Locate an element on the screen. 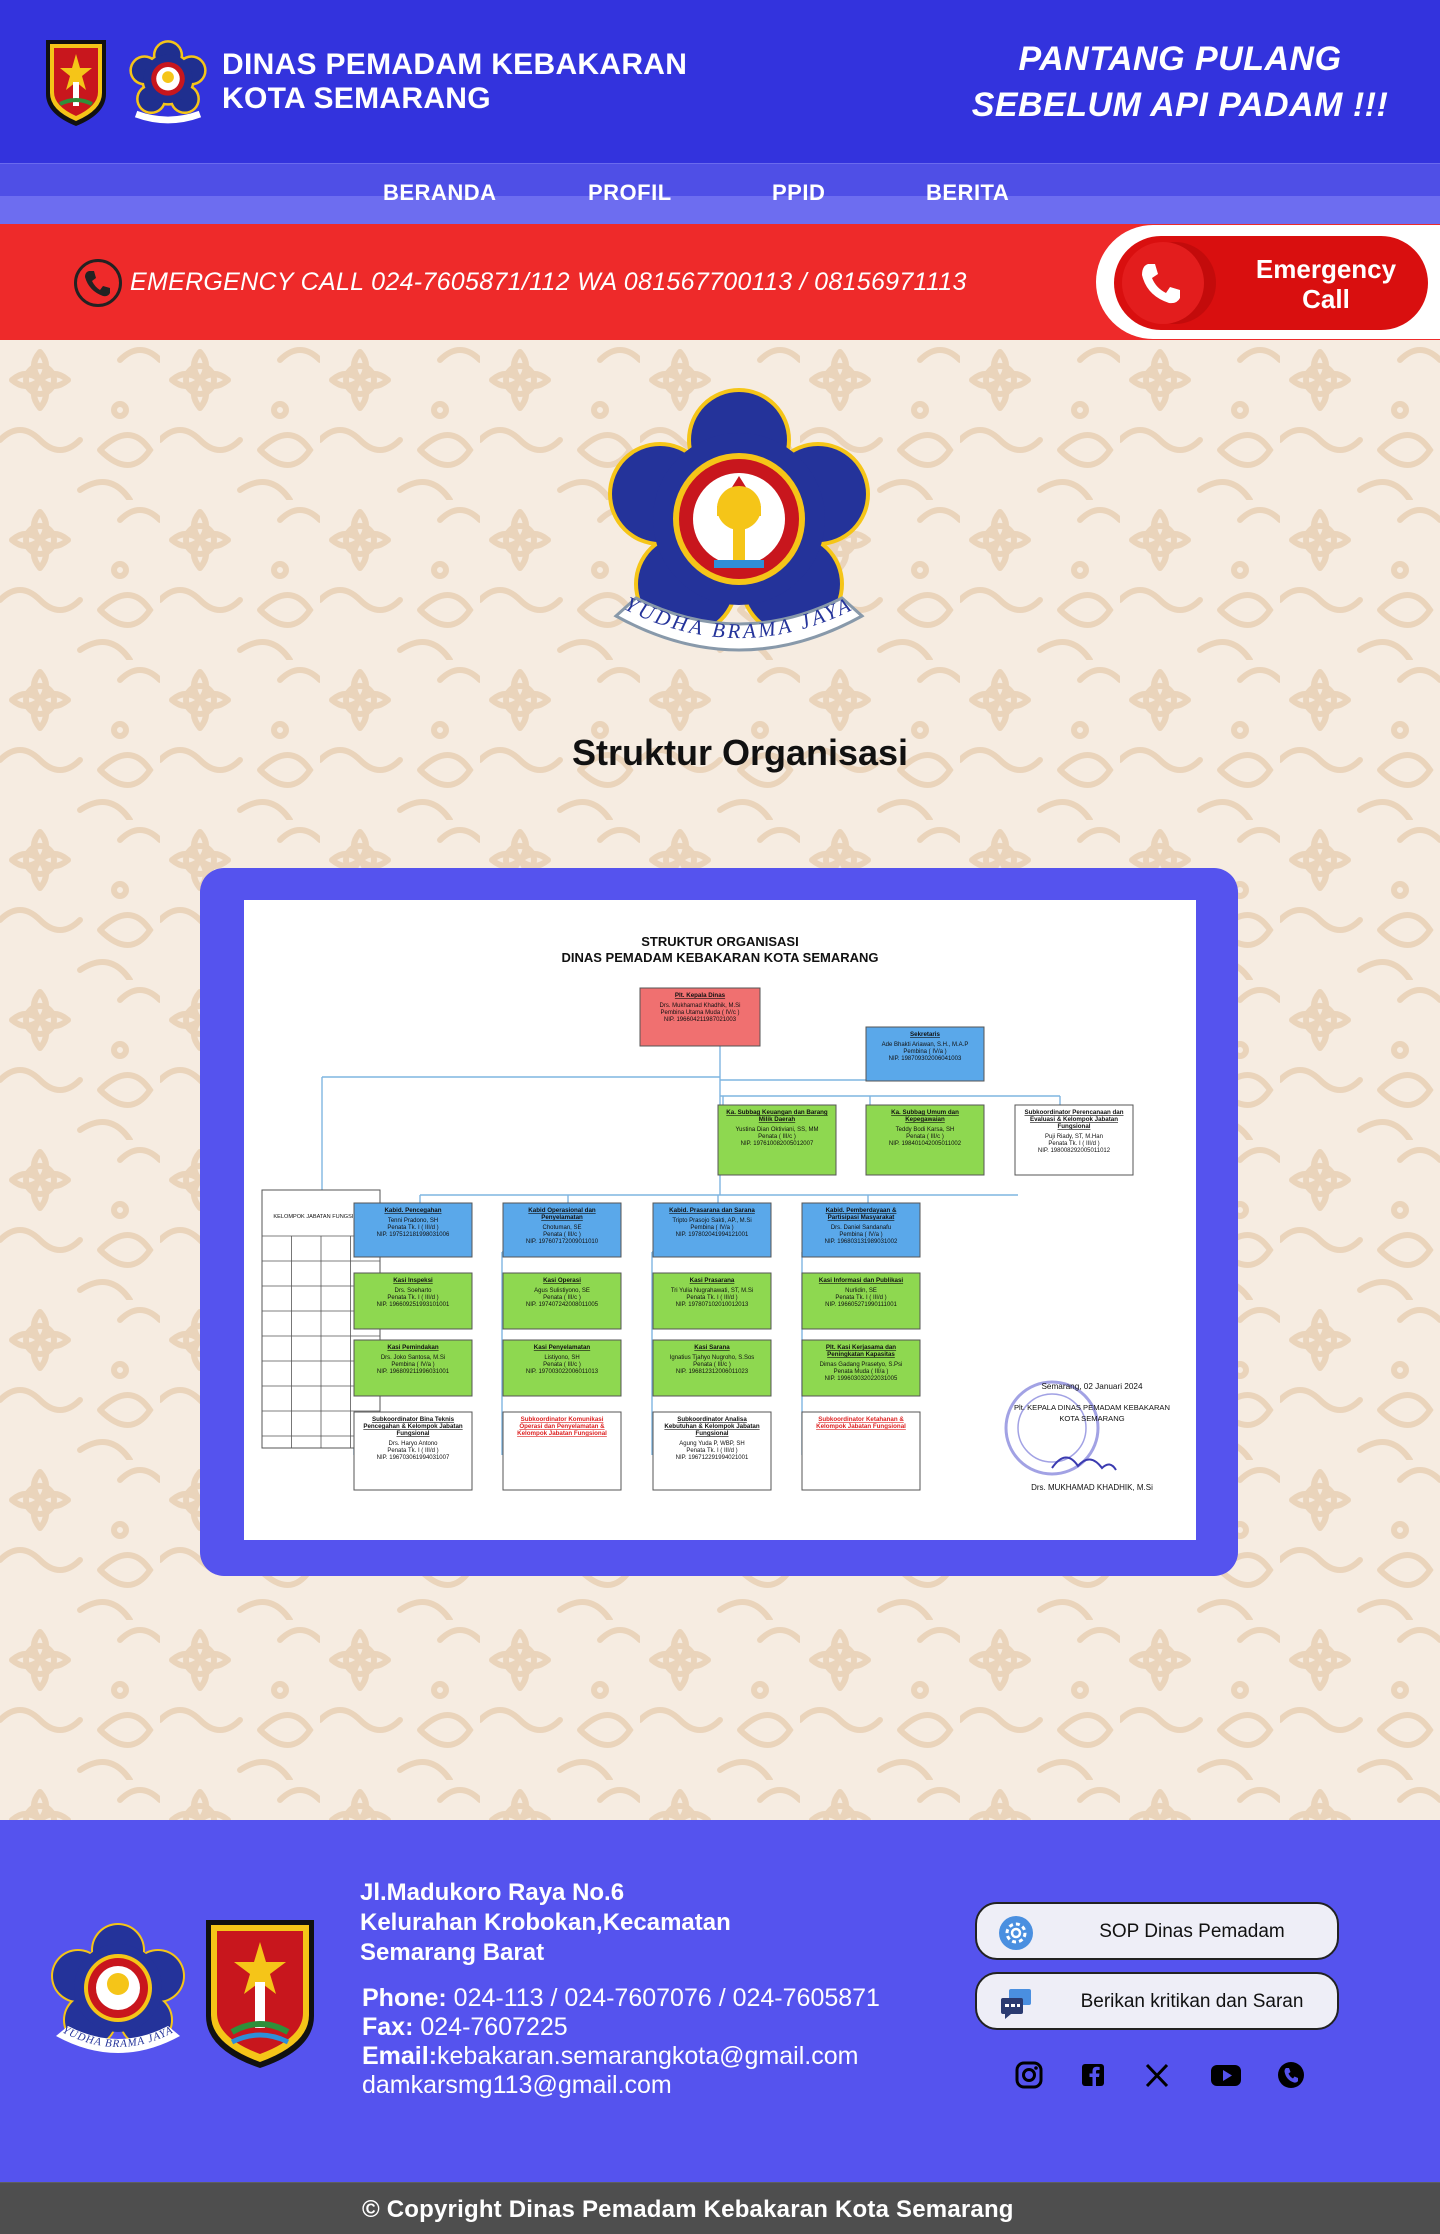 This screenshot has width=1440, height=2234. nav-item-beranda: BERANDA is located at coordinates (440, 193).